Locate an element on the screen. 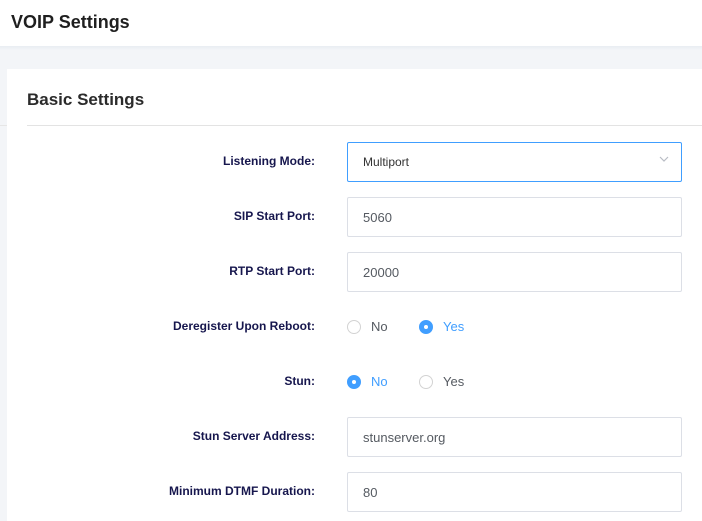 This screenshot has width=702, height=521. sip-start-port-label: SIP Start Port: is located at coordinates (274, 216).